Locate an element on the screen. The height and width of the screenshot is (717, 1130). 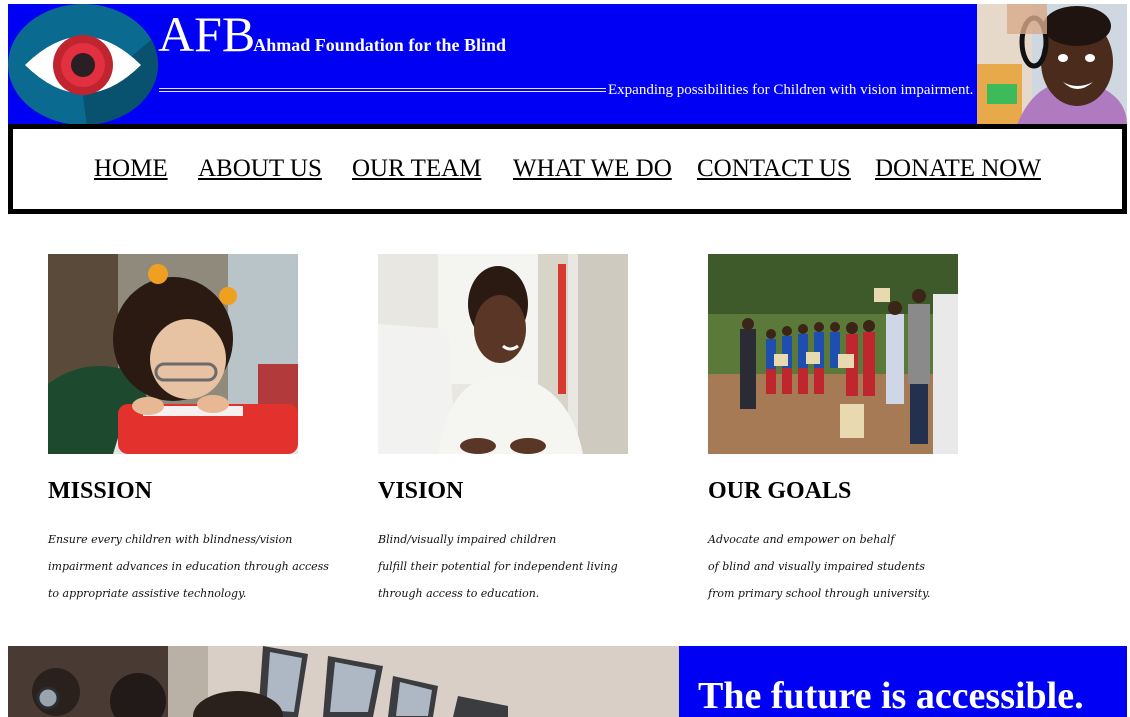
mission-text-line: to appropriate assistive technology. is located at coordinates (147, 593).